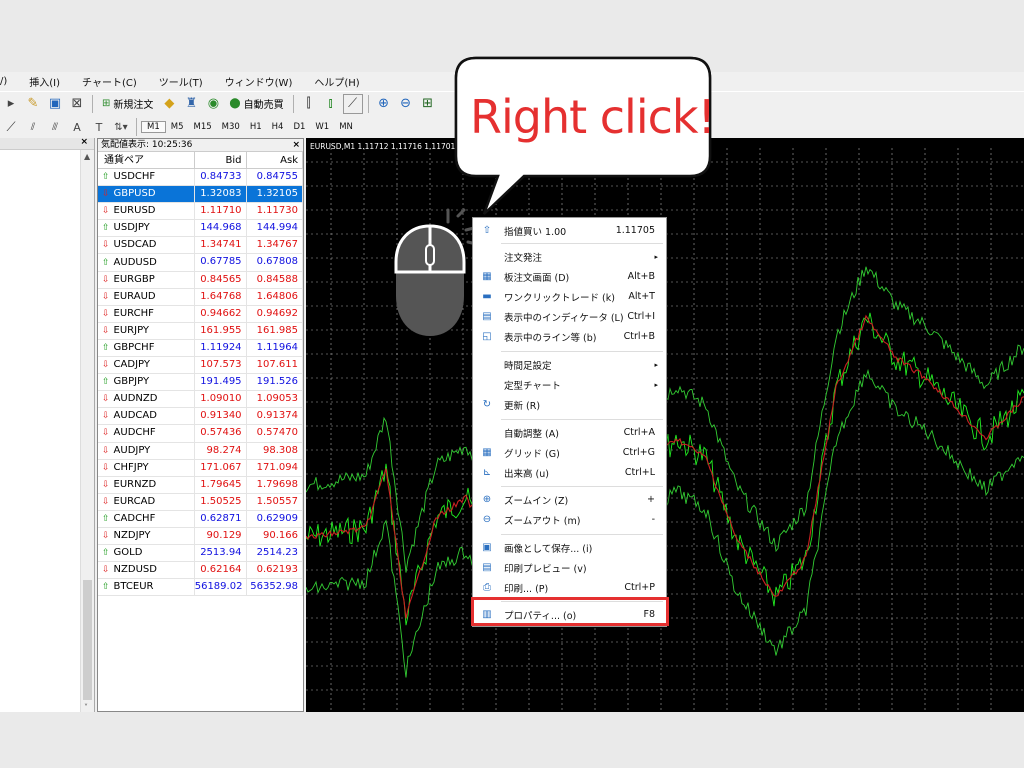  Describe the element at coordinates (200, 400) in the screenshot. I see `market-watch-row: ⇩ AUDNZD 1.09010 1.09053` at that location.